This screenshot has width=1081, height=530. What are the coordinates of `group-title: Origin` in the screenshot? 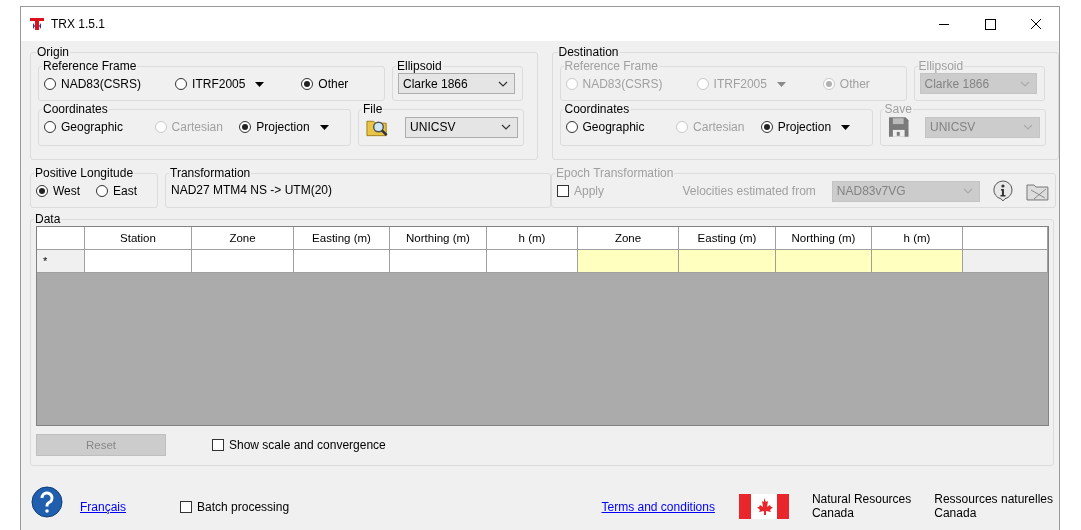 It's located at (53, 52).